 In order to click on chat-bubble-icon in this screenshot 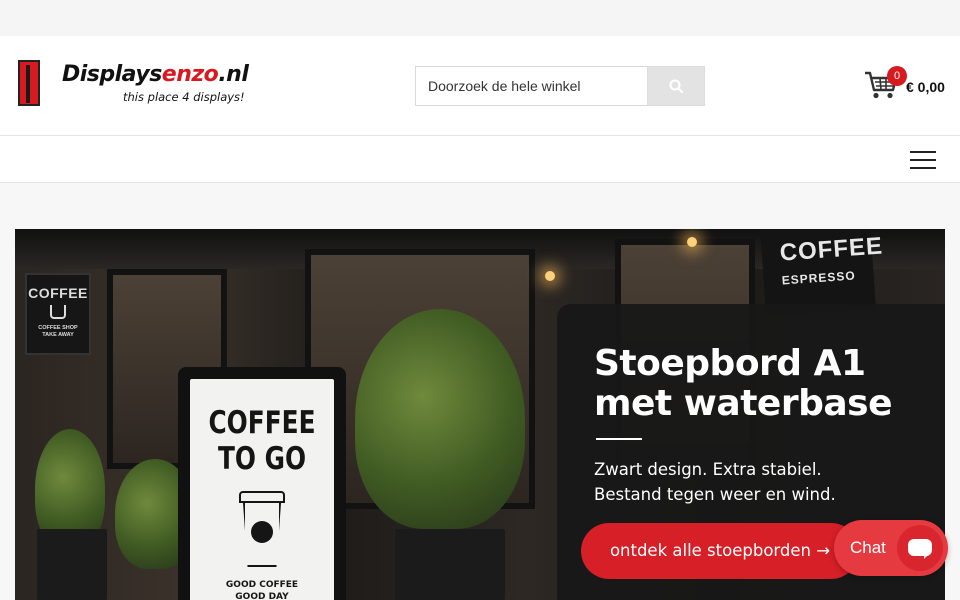, I will do `click(920, 548)`.